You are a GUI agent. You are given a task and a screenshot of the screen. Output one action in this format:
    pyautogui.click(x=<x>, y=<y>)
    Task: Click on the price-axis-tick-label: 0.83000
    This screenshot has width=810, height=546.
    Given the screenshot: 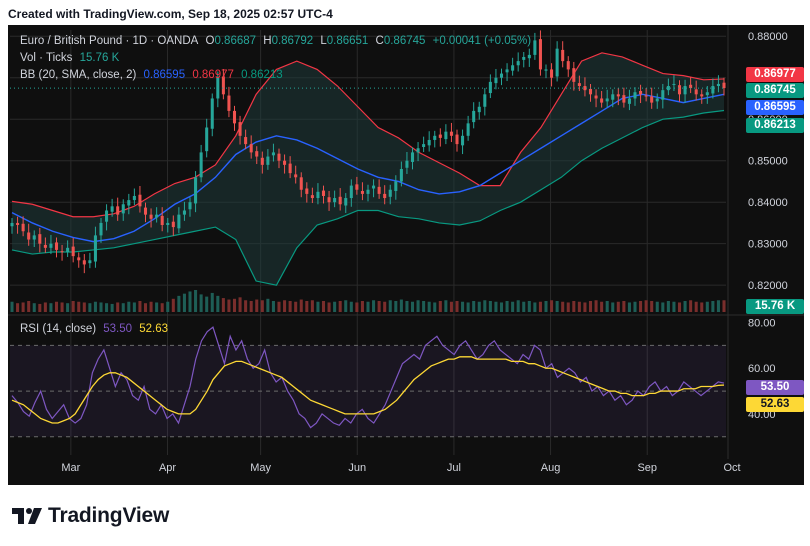 What is the action you would take?
    pyautogui.click(x=768, y=245)
    